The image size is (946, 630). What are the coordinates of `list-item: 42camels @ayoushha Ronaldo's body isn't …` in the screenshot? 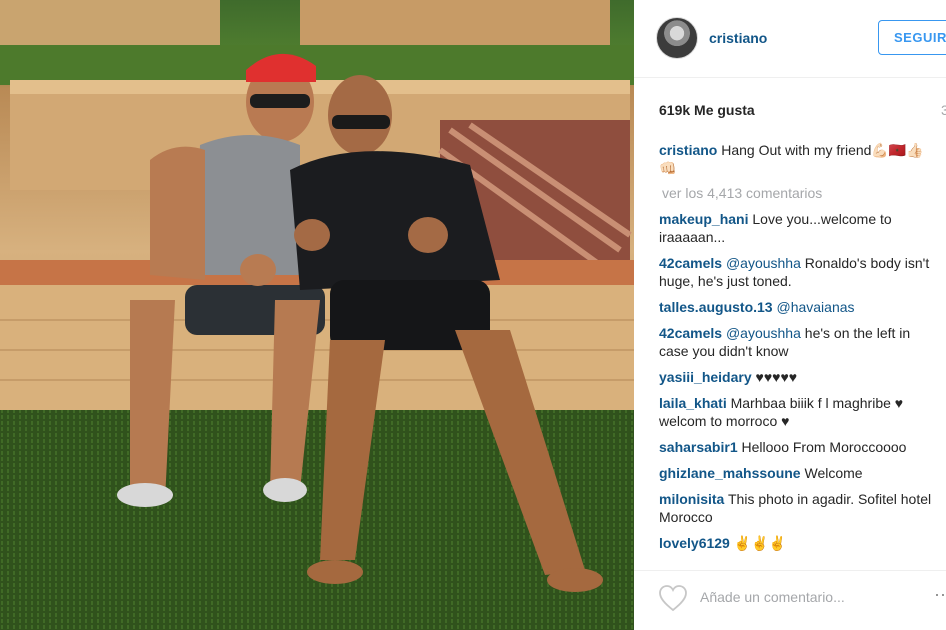 It's located at (800, 272).